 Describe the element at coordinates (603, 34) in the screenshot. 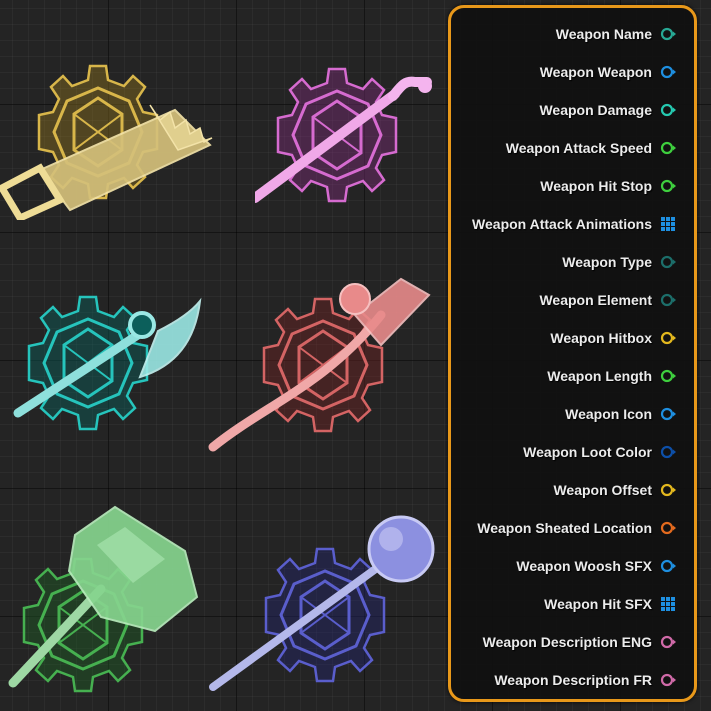

I see `pin-label: Weapon Name` at that location.